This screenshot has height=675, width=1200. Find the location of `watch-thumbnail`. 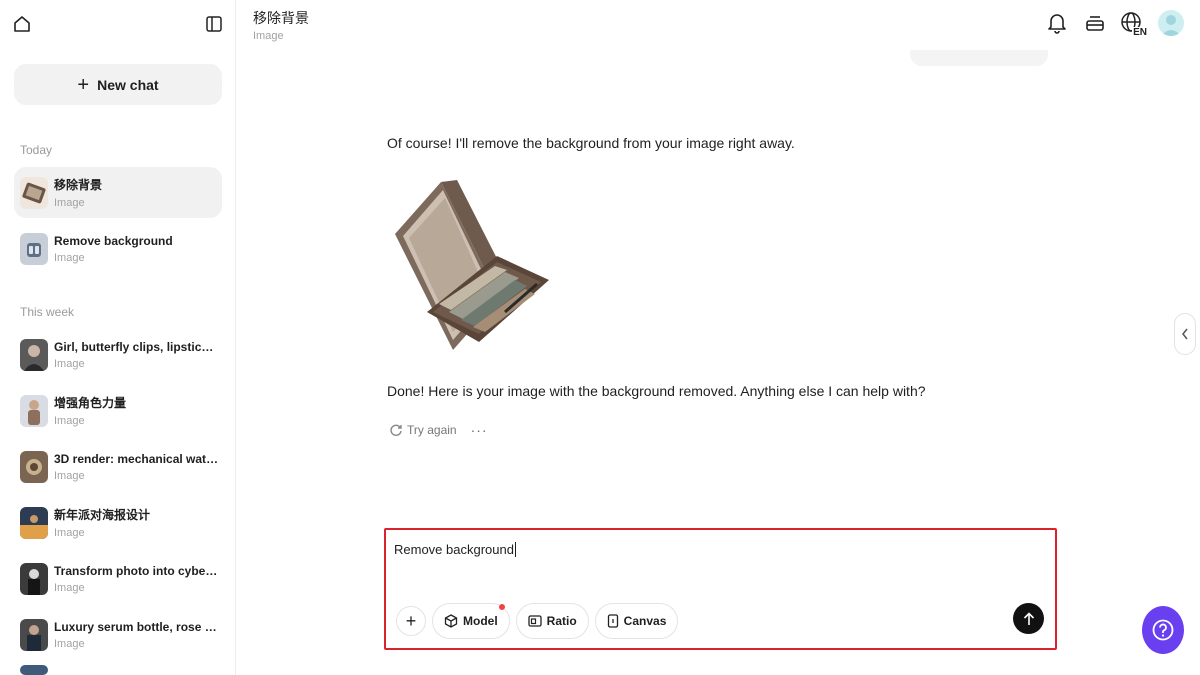

watch-thumbnail is located at coordinates (34, 466).